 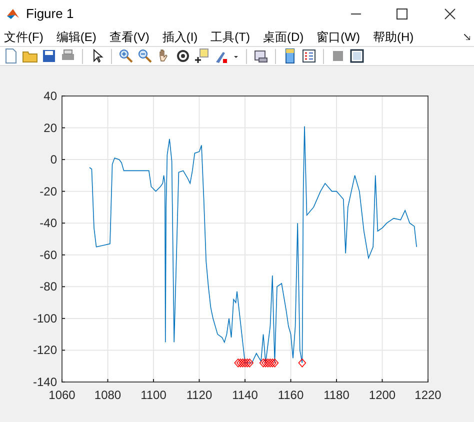 What do you see at coordinates (261, 56) in the screenshot?
I see `link-icon` at bounding box center [261, 56].